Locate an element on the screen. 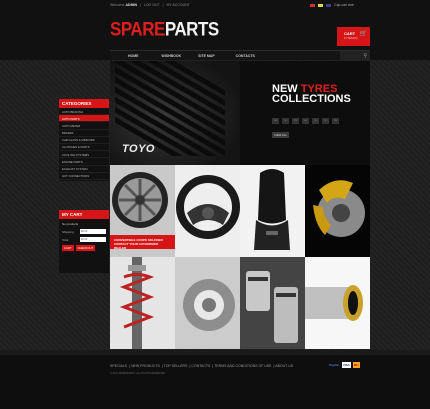  visa-icon: VISA is located at coordinates (346, 365).